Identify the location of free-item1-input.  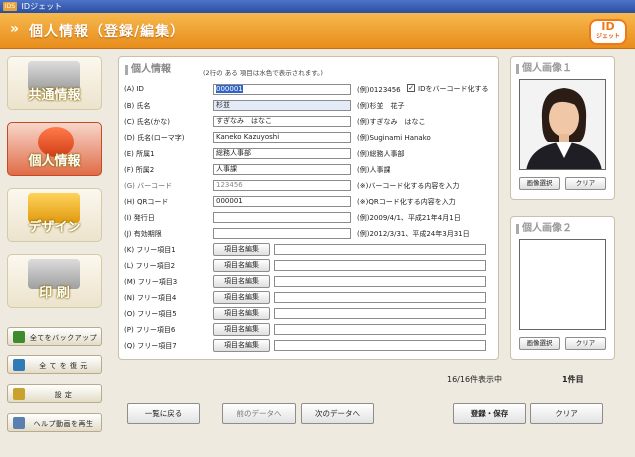
(380, 249).